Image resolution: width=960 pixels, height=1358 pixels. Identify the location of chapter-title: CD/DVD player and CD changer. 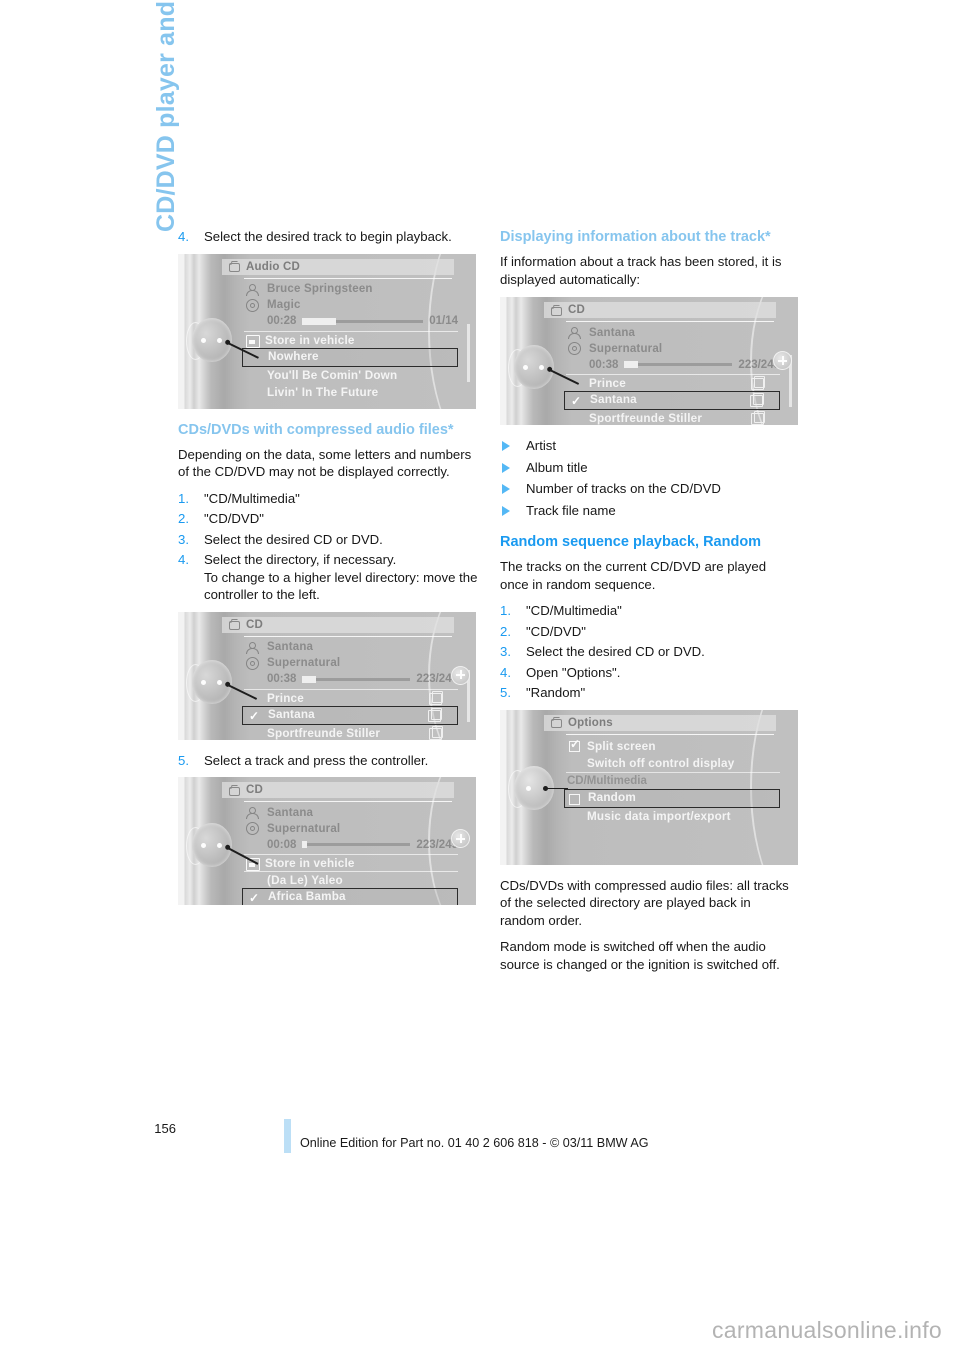
(166, 116).